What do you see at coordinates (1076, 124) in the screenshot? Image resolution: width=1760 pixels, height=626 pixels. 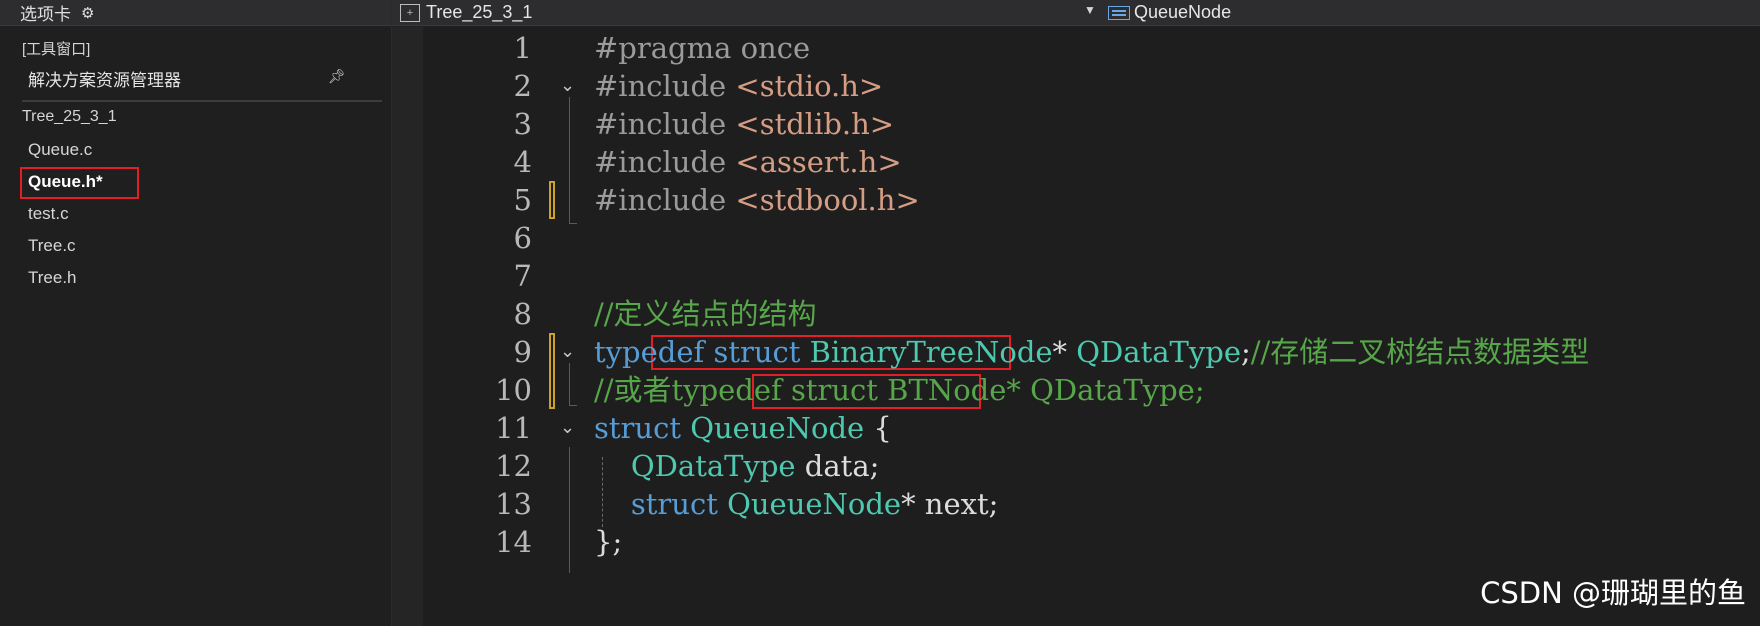 I see `code-line: 3 #include <stdlib.h>` at bounding box center [1076, 124].